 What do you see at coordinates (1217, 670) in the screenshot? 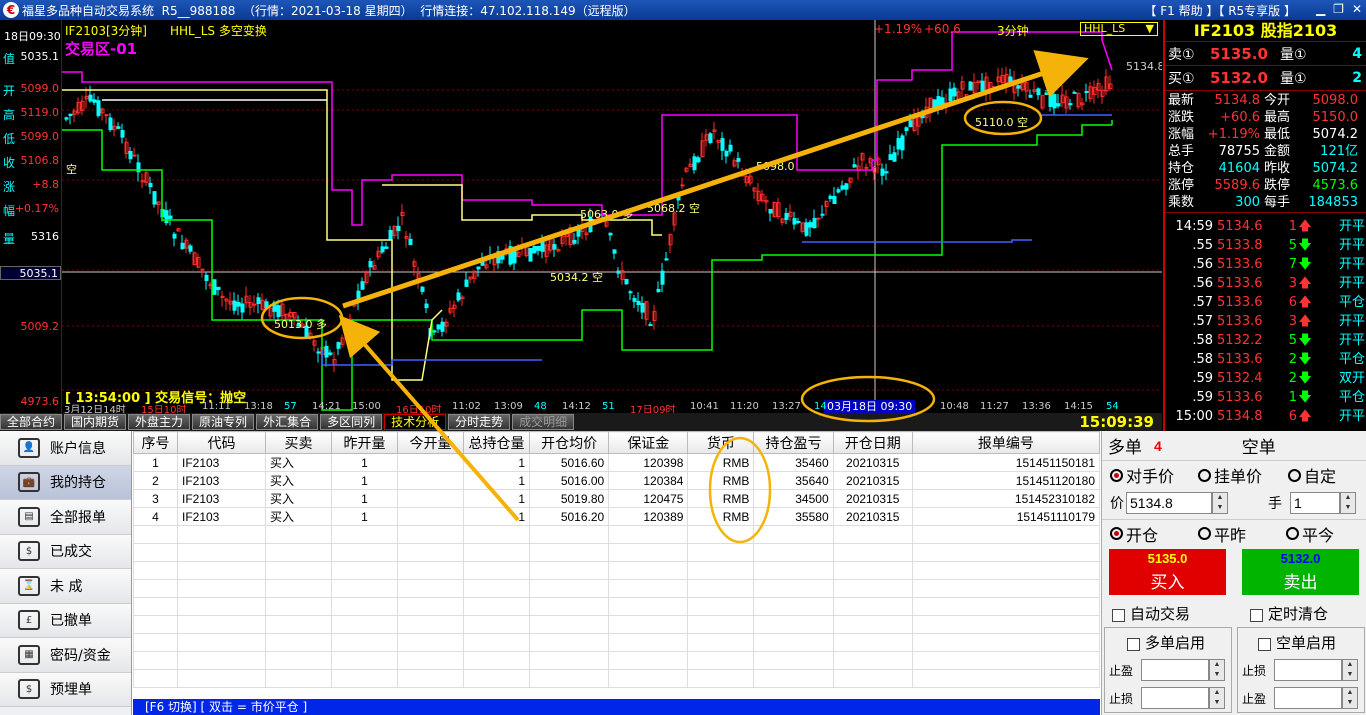
I see `long-tp-stepper: ▲ ▼` at bounding box center [1217, 670].